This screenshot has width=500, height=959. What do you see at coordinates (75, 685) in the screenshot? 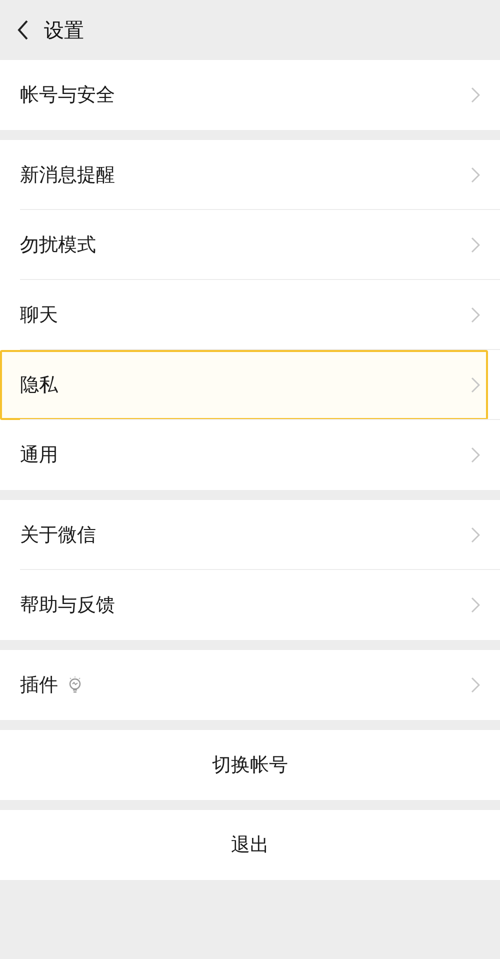
I see `bulb-icon` at bounding box center [75, 685].